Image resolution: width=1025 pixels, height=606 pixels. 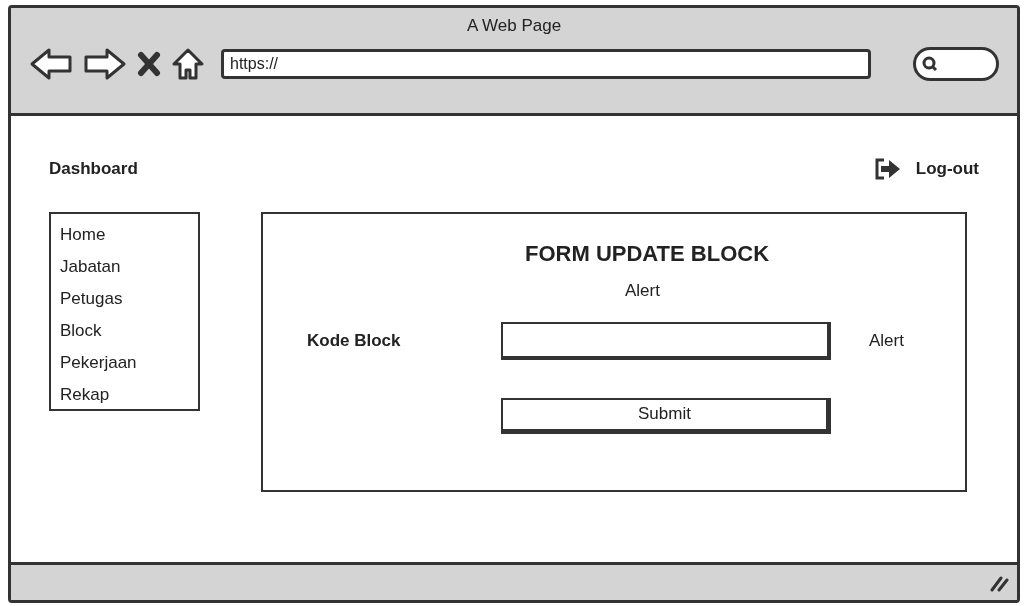 I want to click on sidebar-item: Jabatan, so click(x=129, y=267).